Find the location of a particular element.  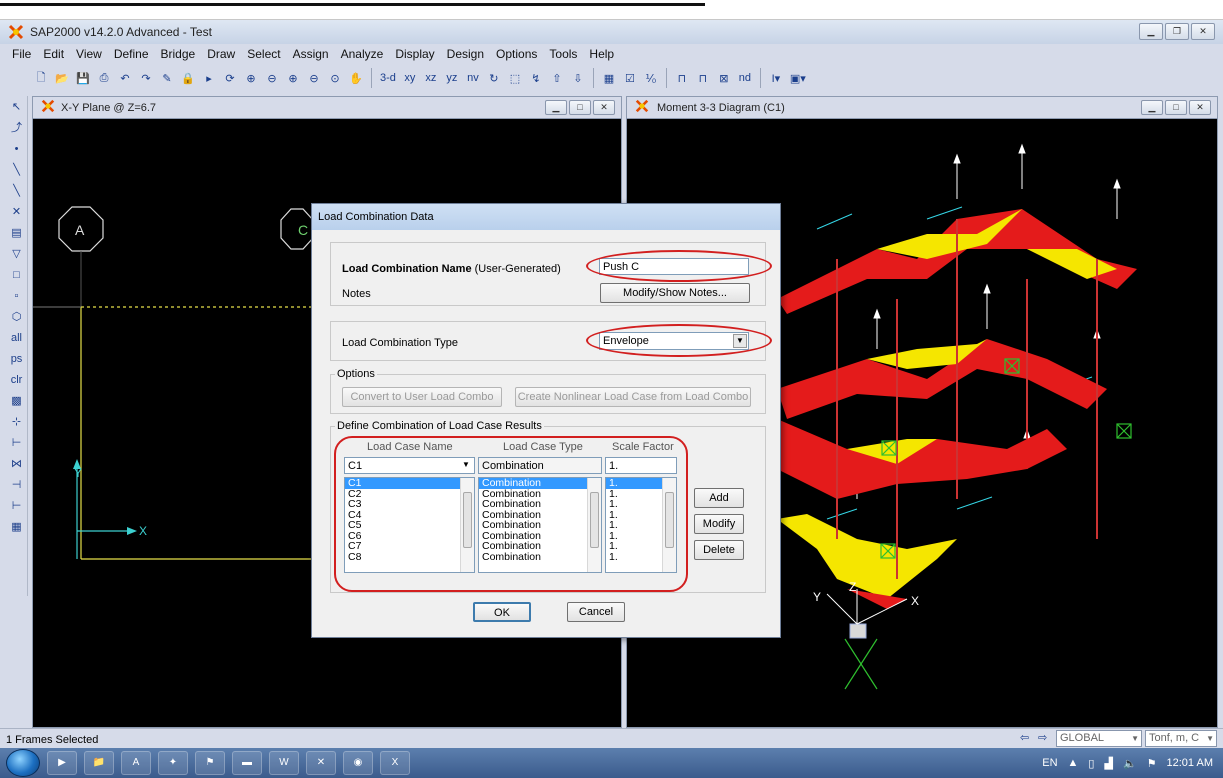

list-item: C5 is located at coordinates (409, 525).